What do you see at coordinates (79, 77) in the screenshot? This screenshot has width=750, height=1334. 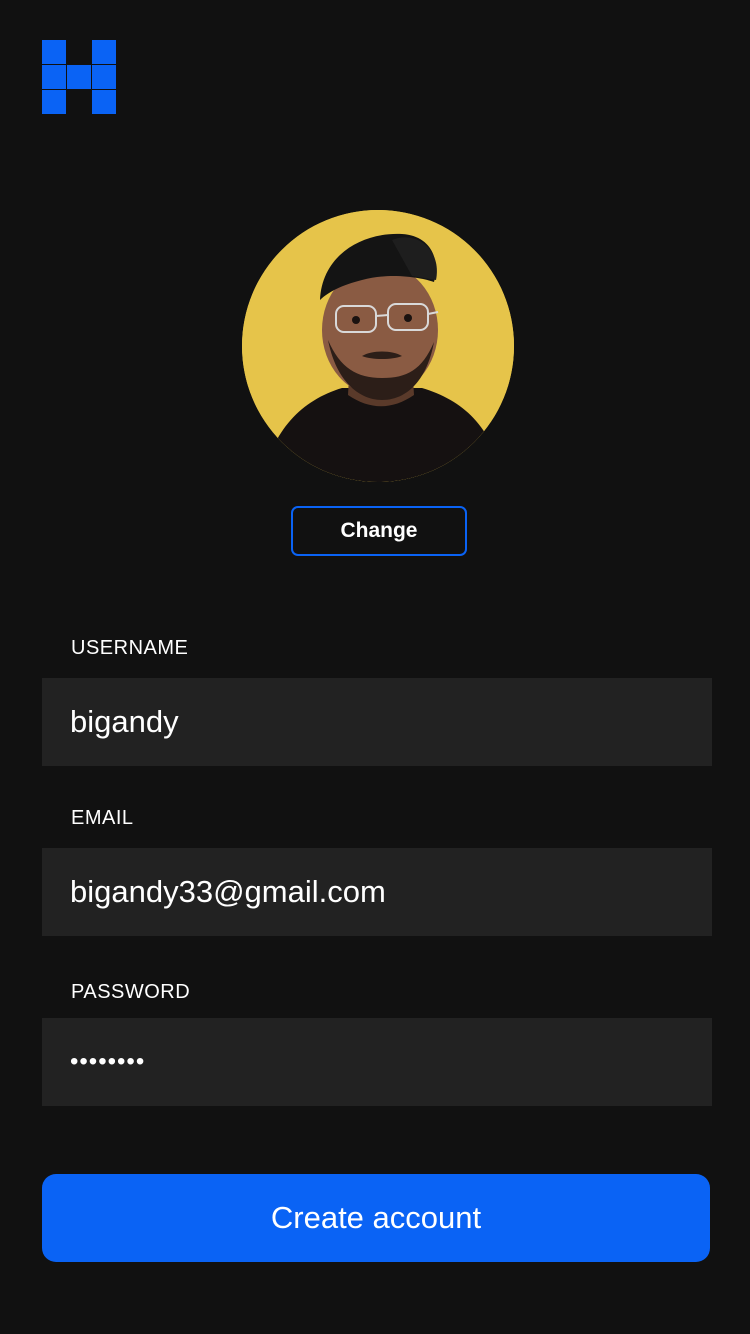 I see `h-pixel-logo-icon` at bounding box center [79, 77].